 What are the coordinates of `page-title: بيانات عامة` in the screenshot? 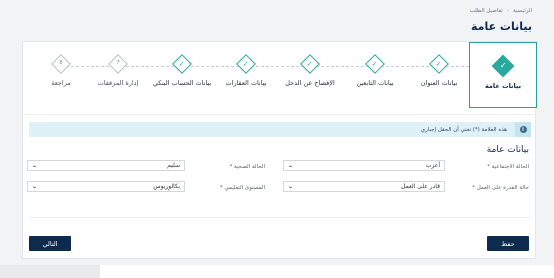 It's located at (501, 26).